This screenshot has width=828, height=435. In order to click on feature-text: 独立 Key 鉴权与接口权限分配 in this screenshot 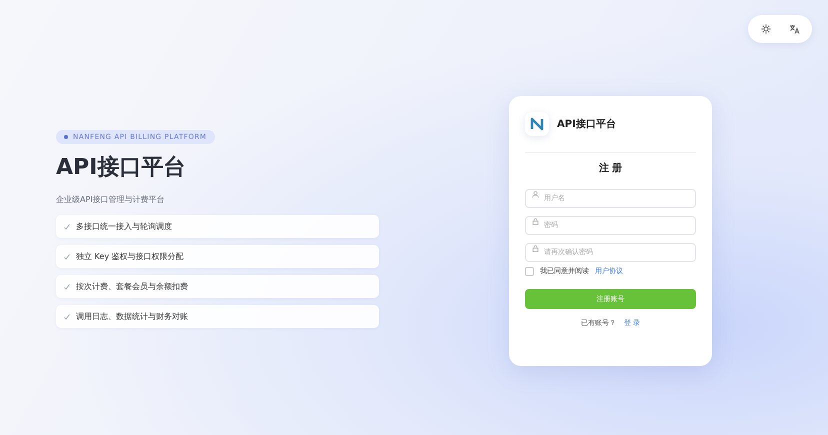, I will do `click(130, 256)`.